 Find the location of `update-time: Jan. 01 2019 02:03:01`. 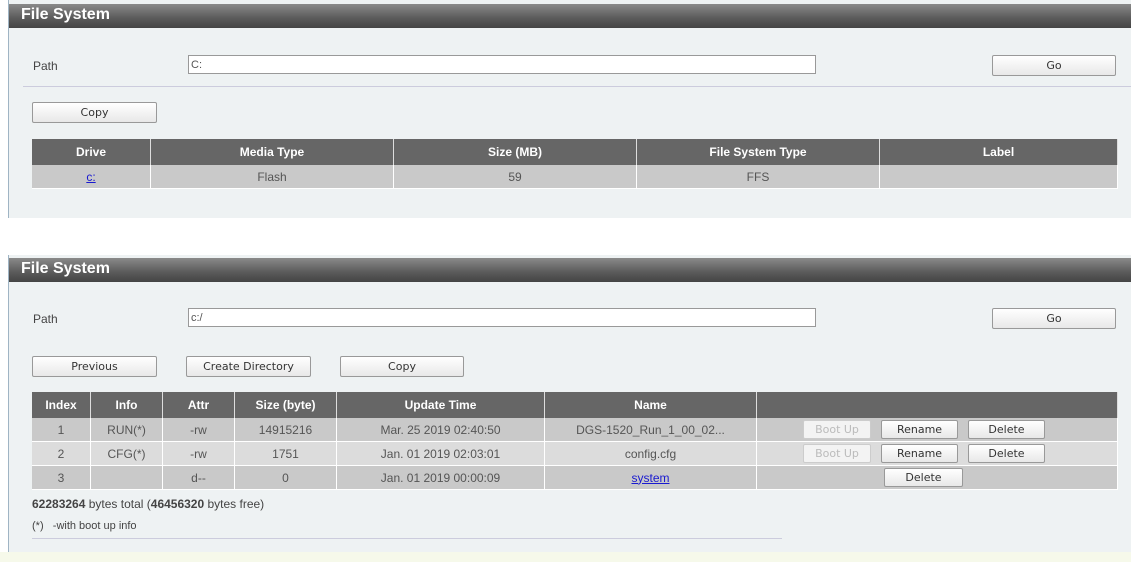

update-time: Jan. 01 2019 02:03:01 is located at coordinates (440, 453).